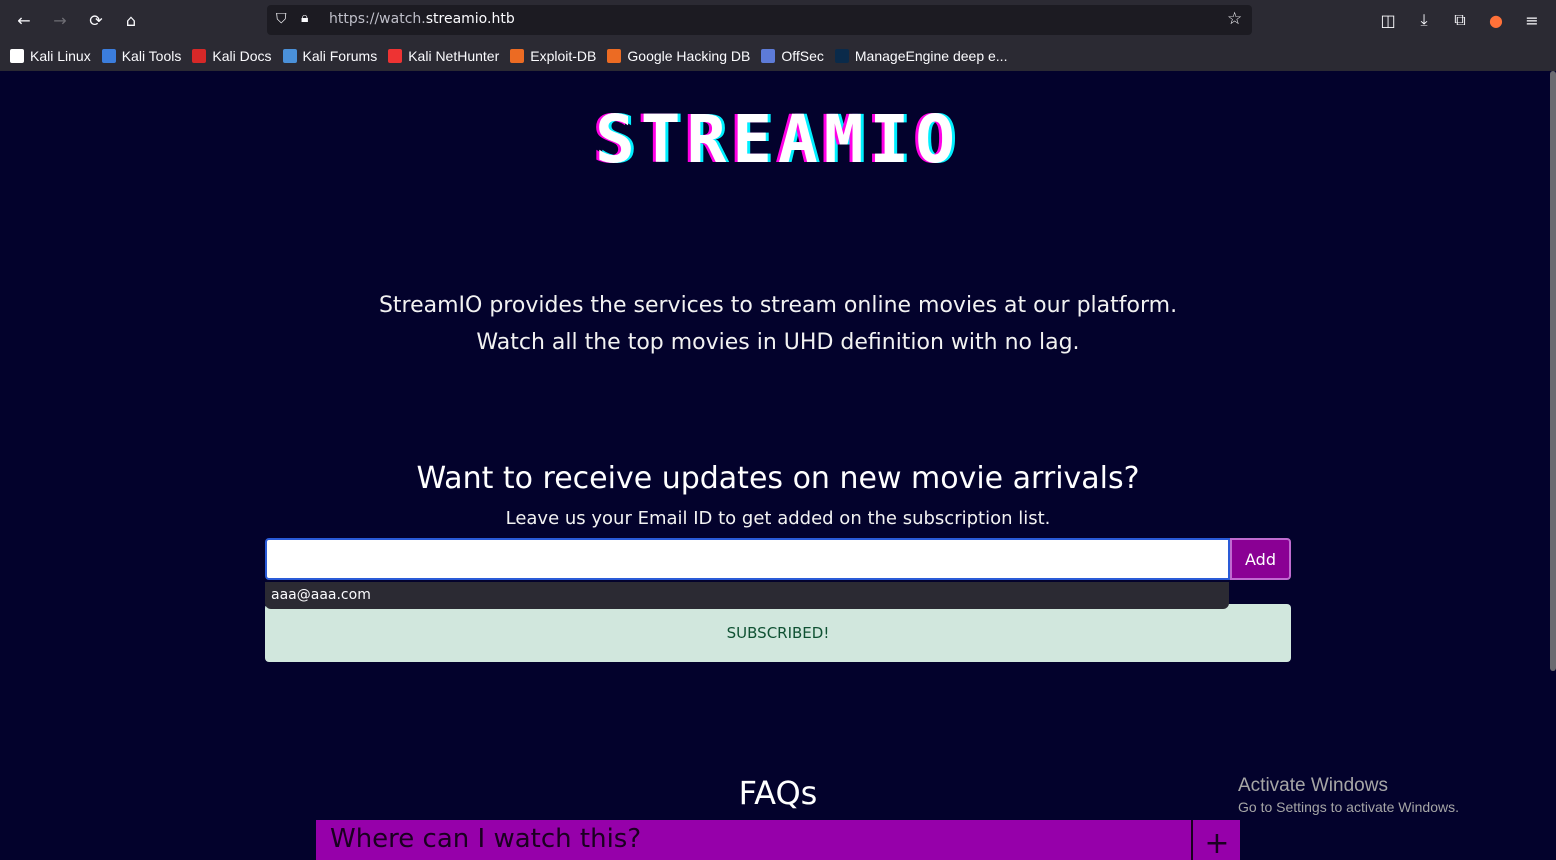 The width and height of the screenshot is (1556, 860). Describe the element at coordinates (689, 56) in the screenshot. I see `bookmark-label: Google Hacking DB` at that location.